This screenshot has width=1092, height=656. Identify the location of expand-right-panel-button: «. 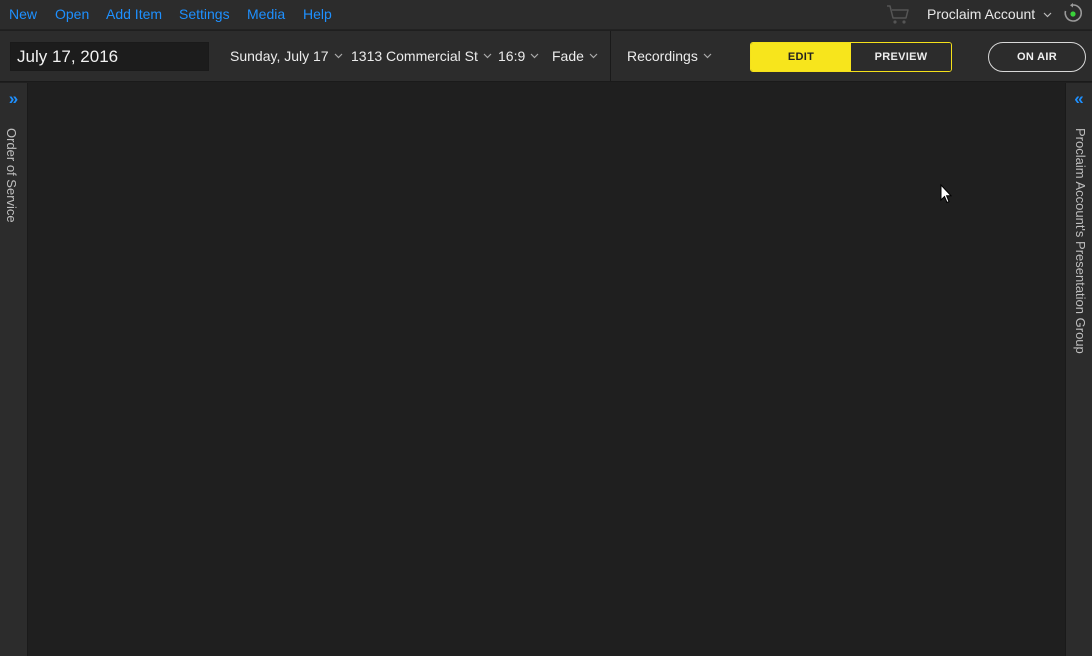
(1079, 99).